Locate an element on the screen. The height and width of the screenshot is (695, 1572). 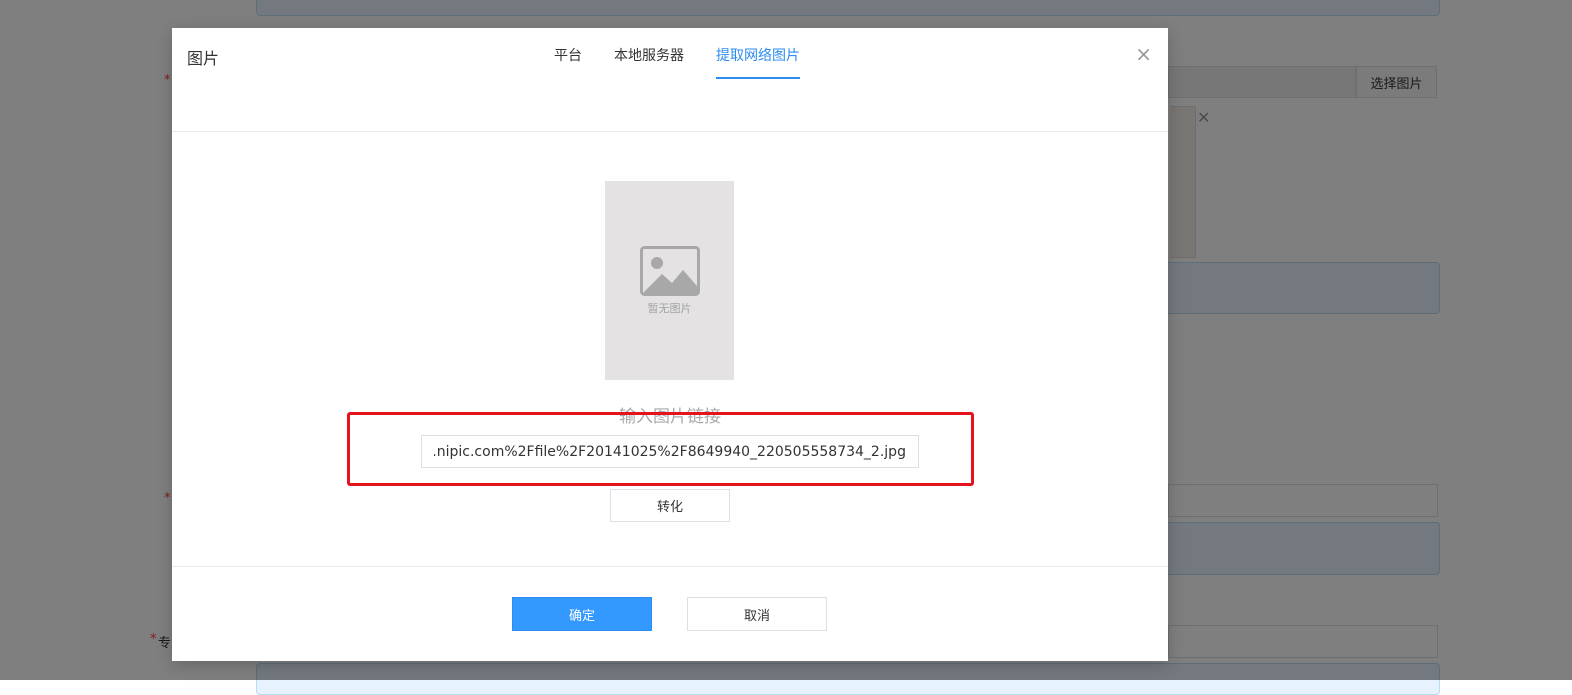
image-preview: 暂无图片 is located at coordinates (669, 280).